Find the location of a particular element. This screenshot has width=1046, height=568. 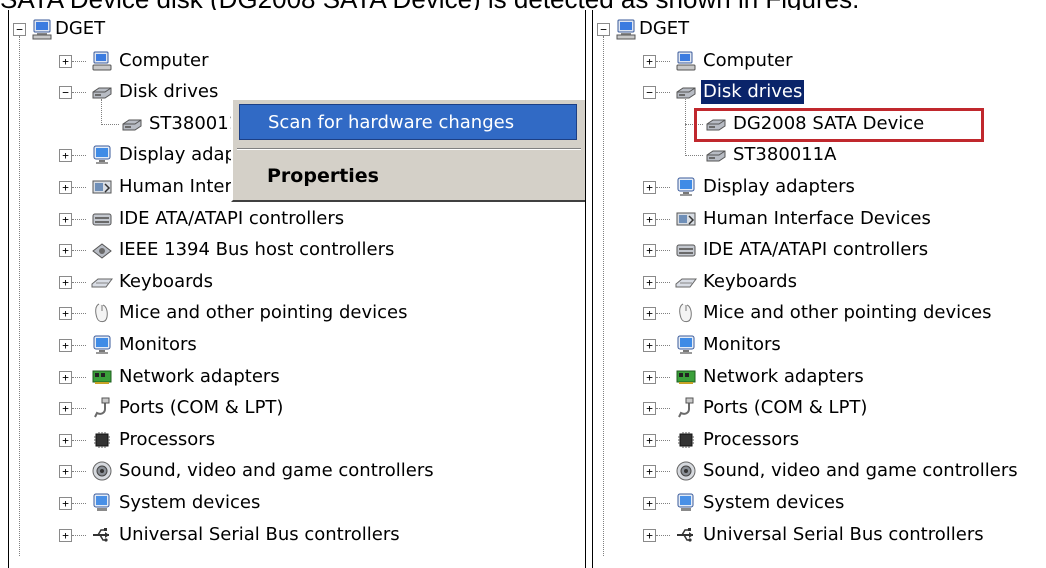

highlight-box is located at coordinates (839, 125).